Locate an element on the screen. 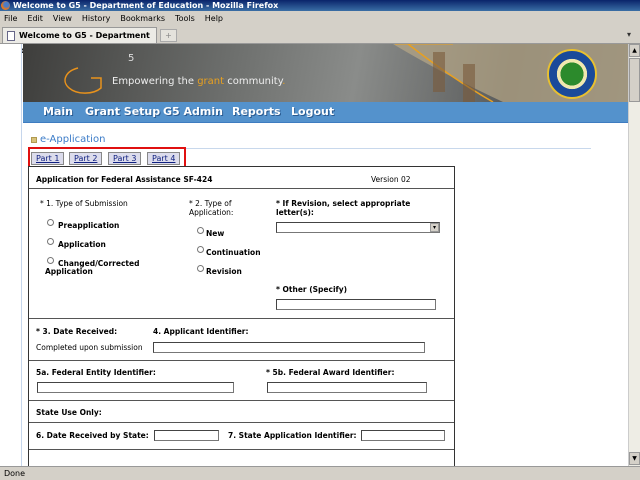 Image resolution: width=640 pixels, height=480 pixels. radio-preapplication is located at coordinates (50, 222).